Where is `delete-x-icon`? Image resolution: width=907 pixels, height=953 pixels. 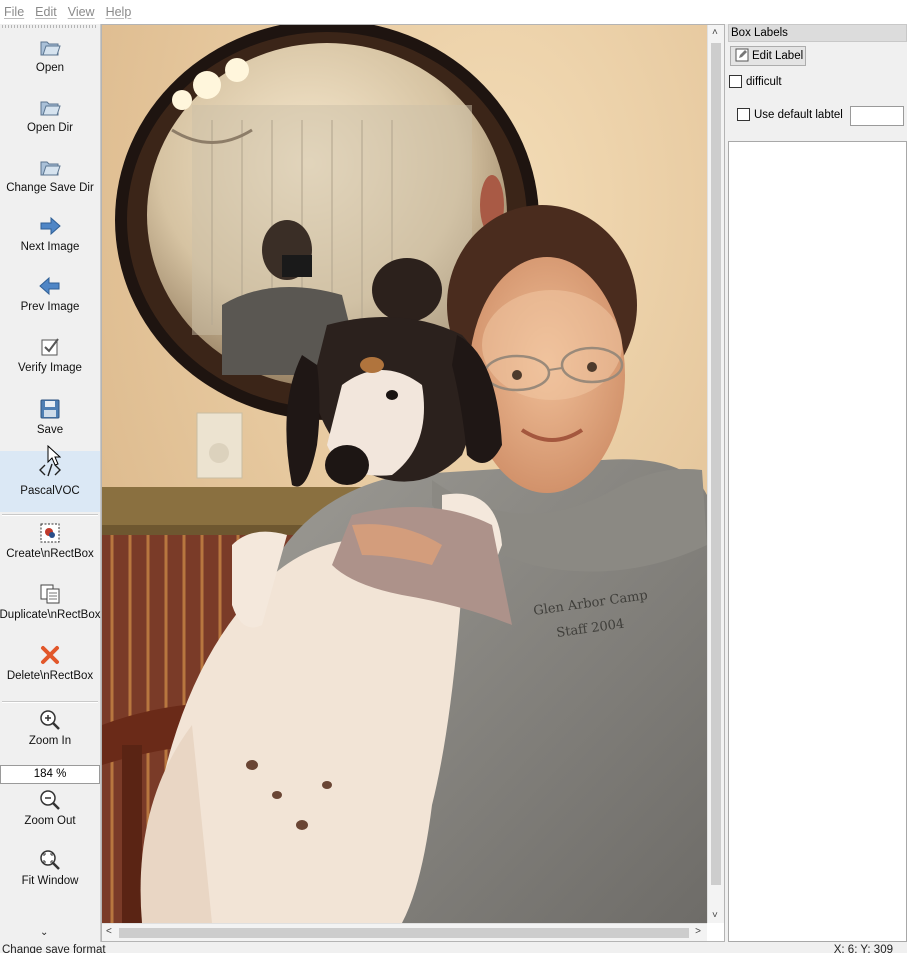
delete-x-icon is located at coordinates (50, 655).